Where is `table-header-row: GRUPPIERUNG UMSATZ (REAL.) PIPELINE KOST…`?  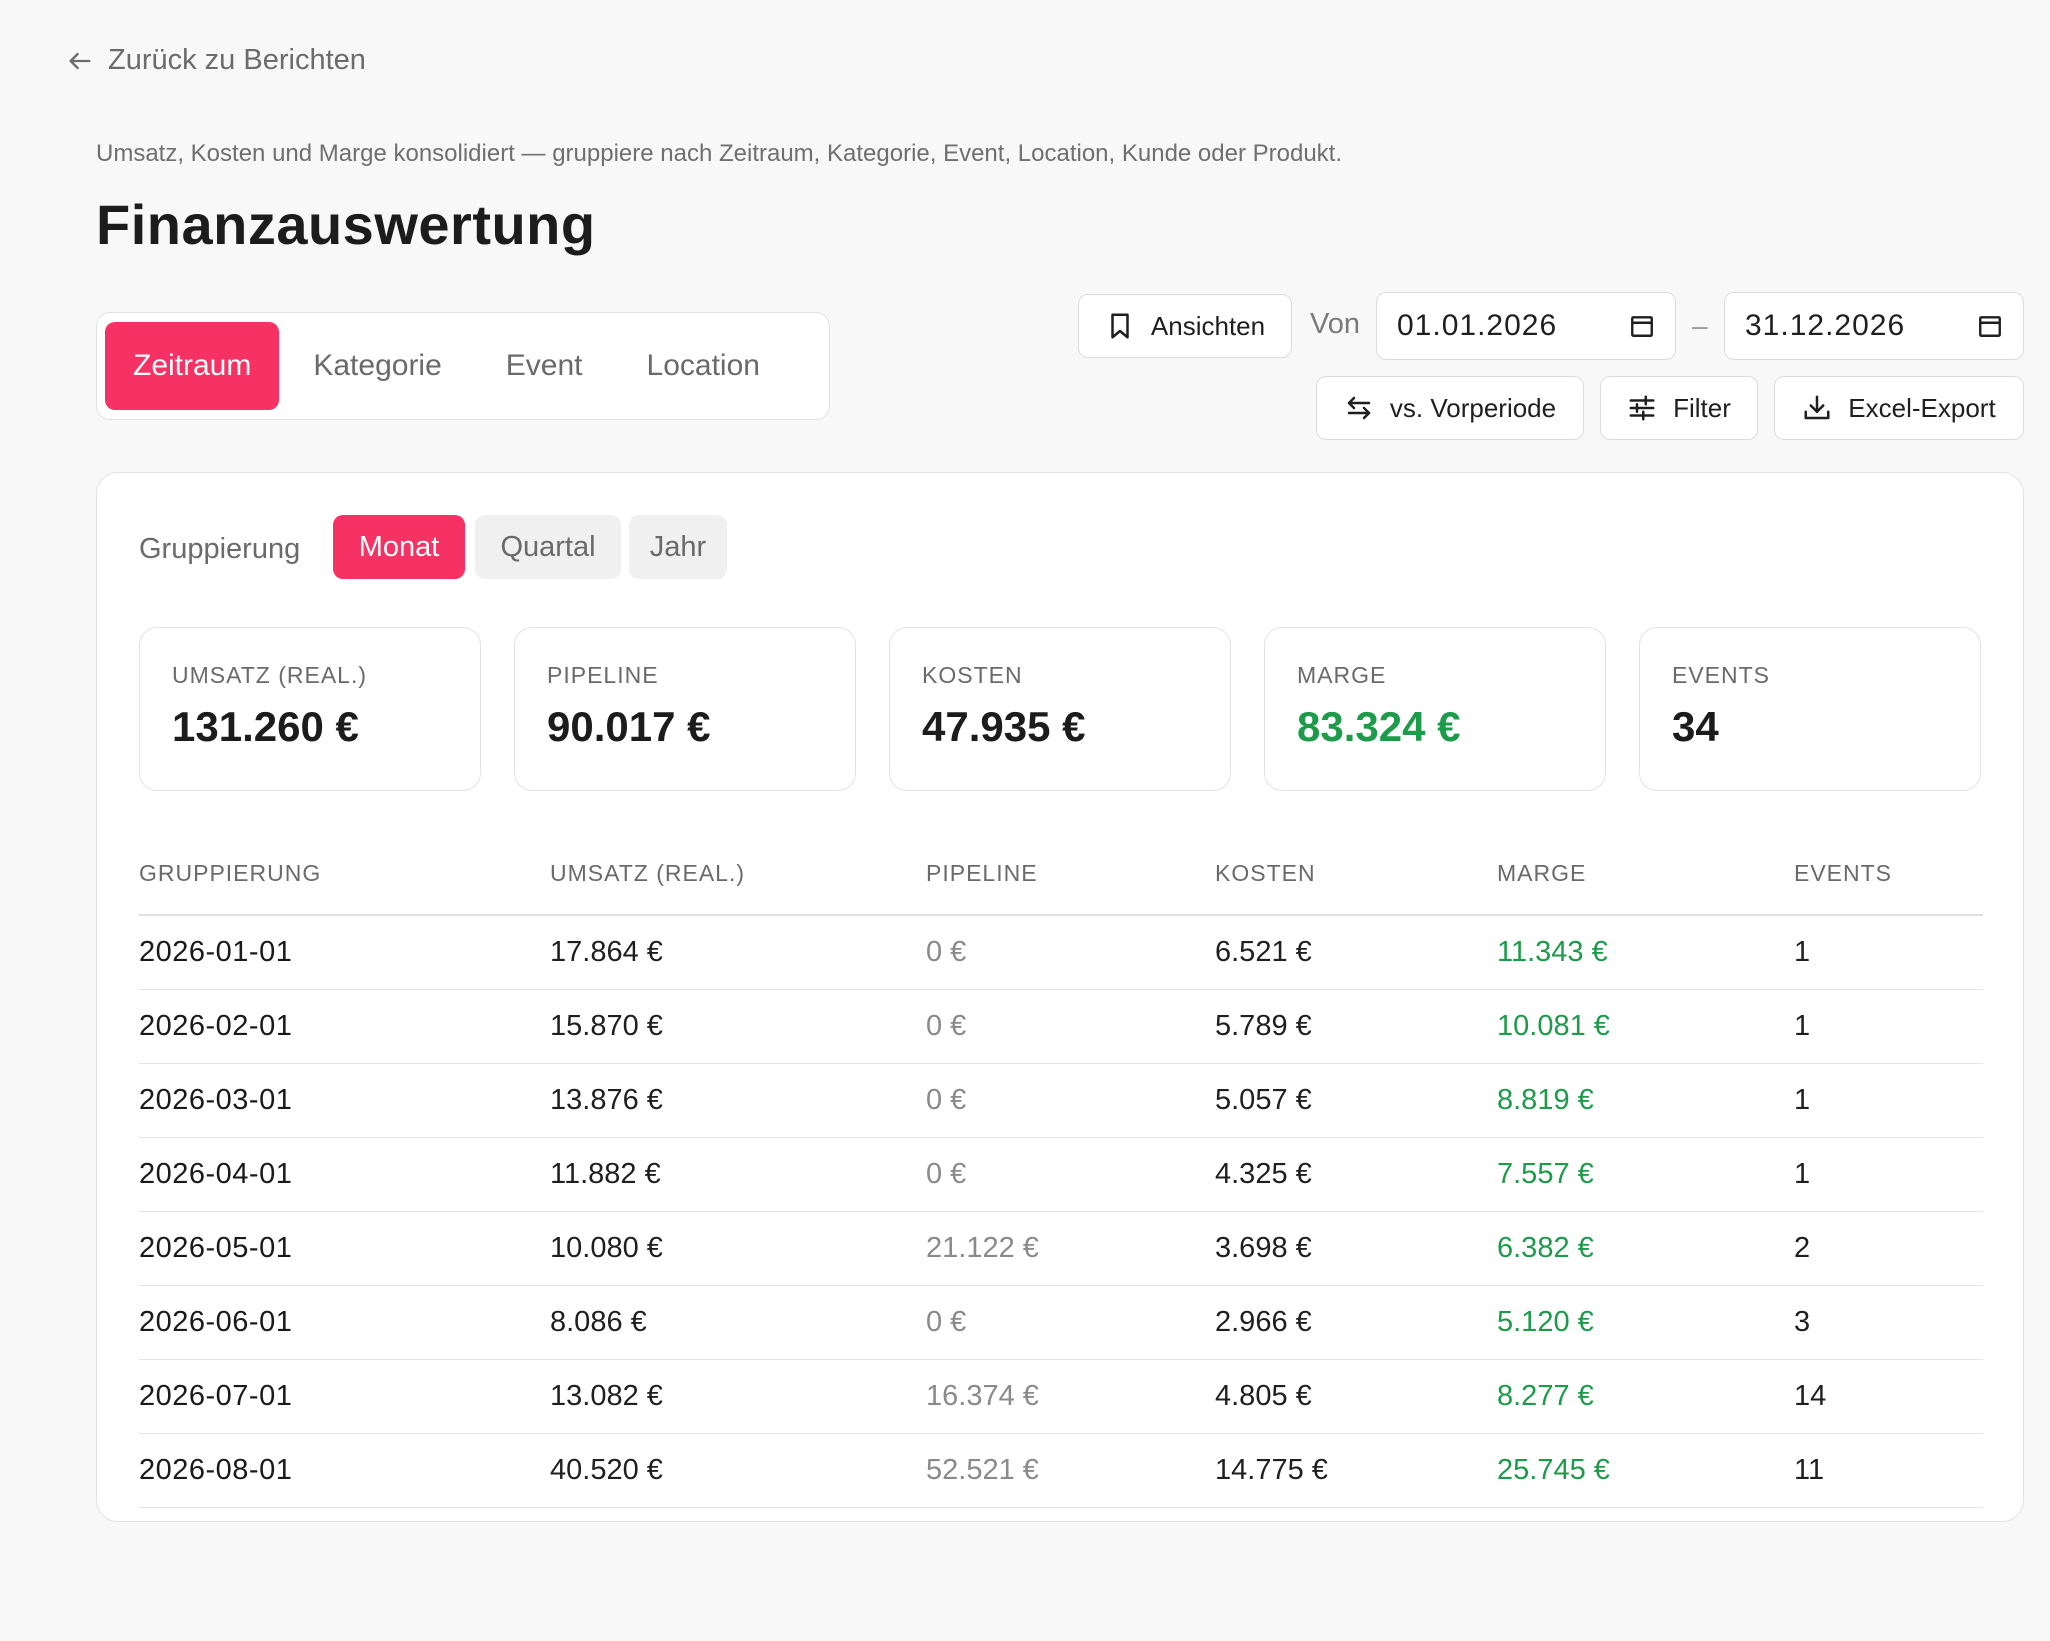
table-header-row: GRUPPIERUNG UMSATZ (REAL.) PIPELINE KOST… is located at coordinates (1061, 874).